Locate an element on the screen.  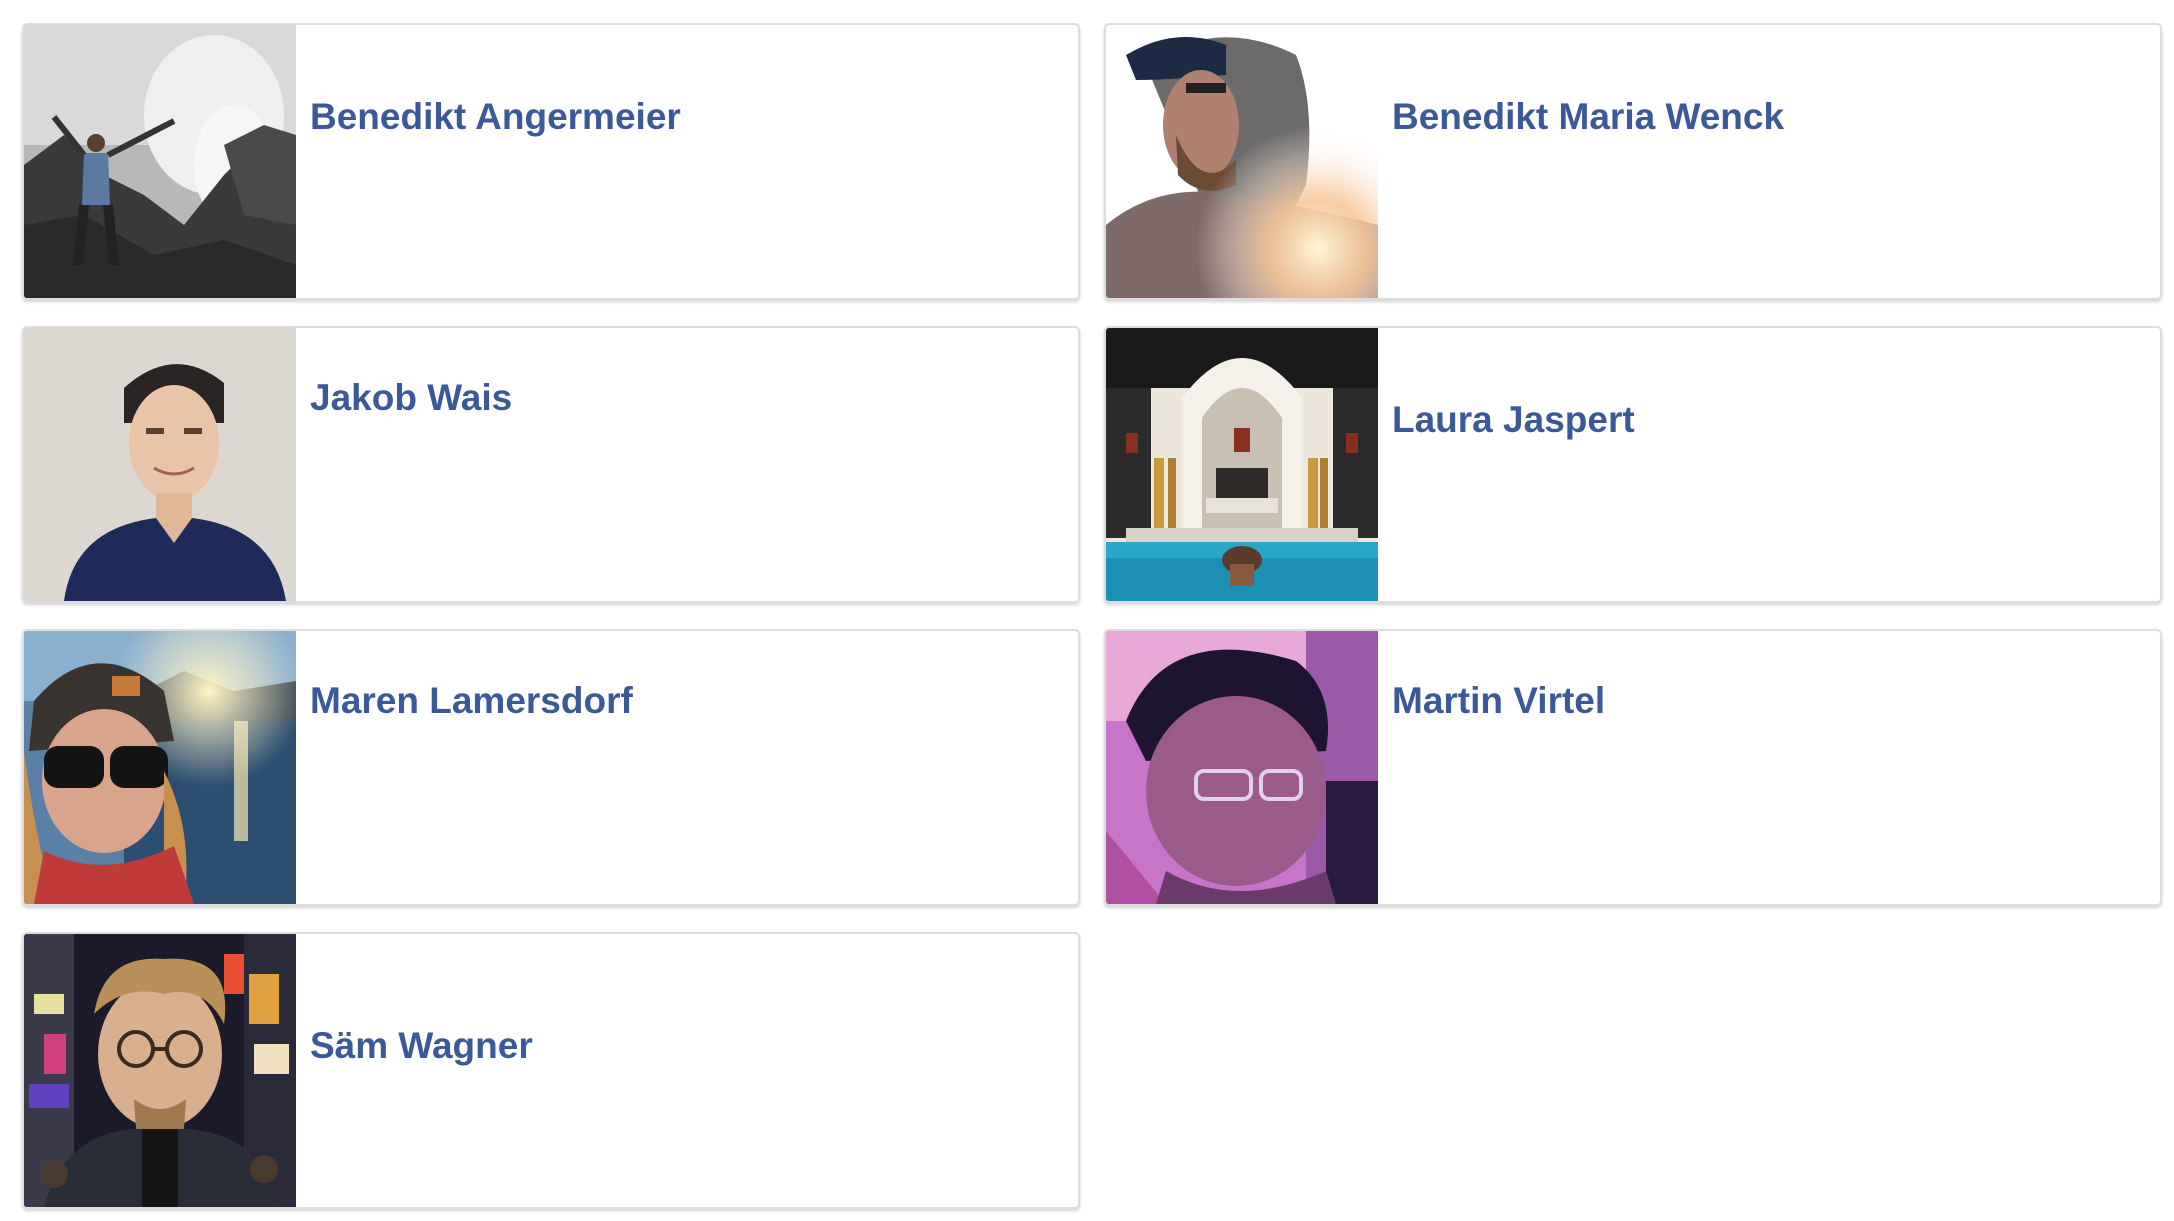
person-card: Benedikt Maria Wenck is located at coordinates (1633, 161).